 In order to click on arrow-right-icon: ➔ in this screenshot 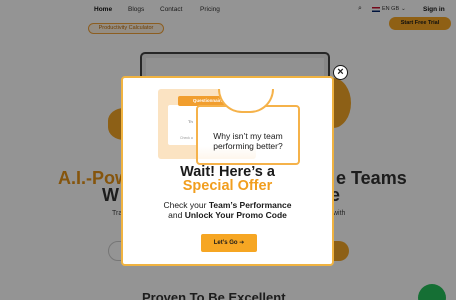, I will do `click(242, 243)`.